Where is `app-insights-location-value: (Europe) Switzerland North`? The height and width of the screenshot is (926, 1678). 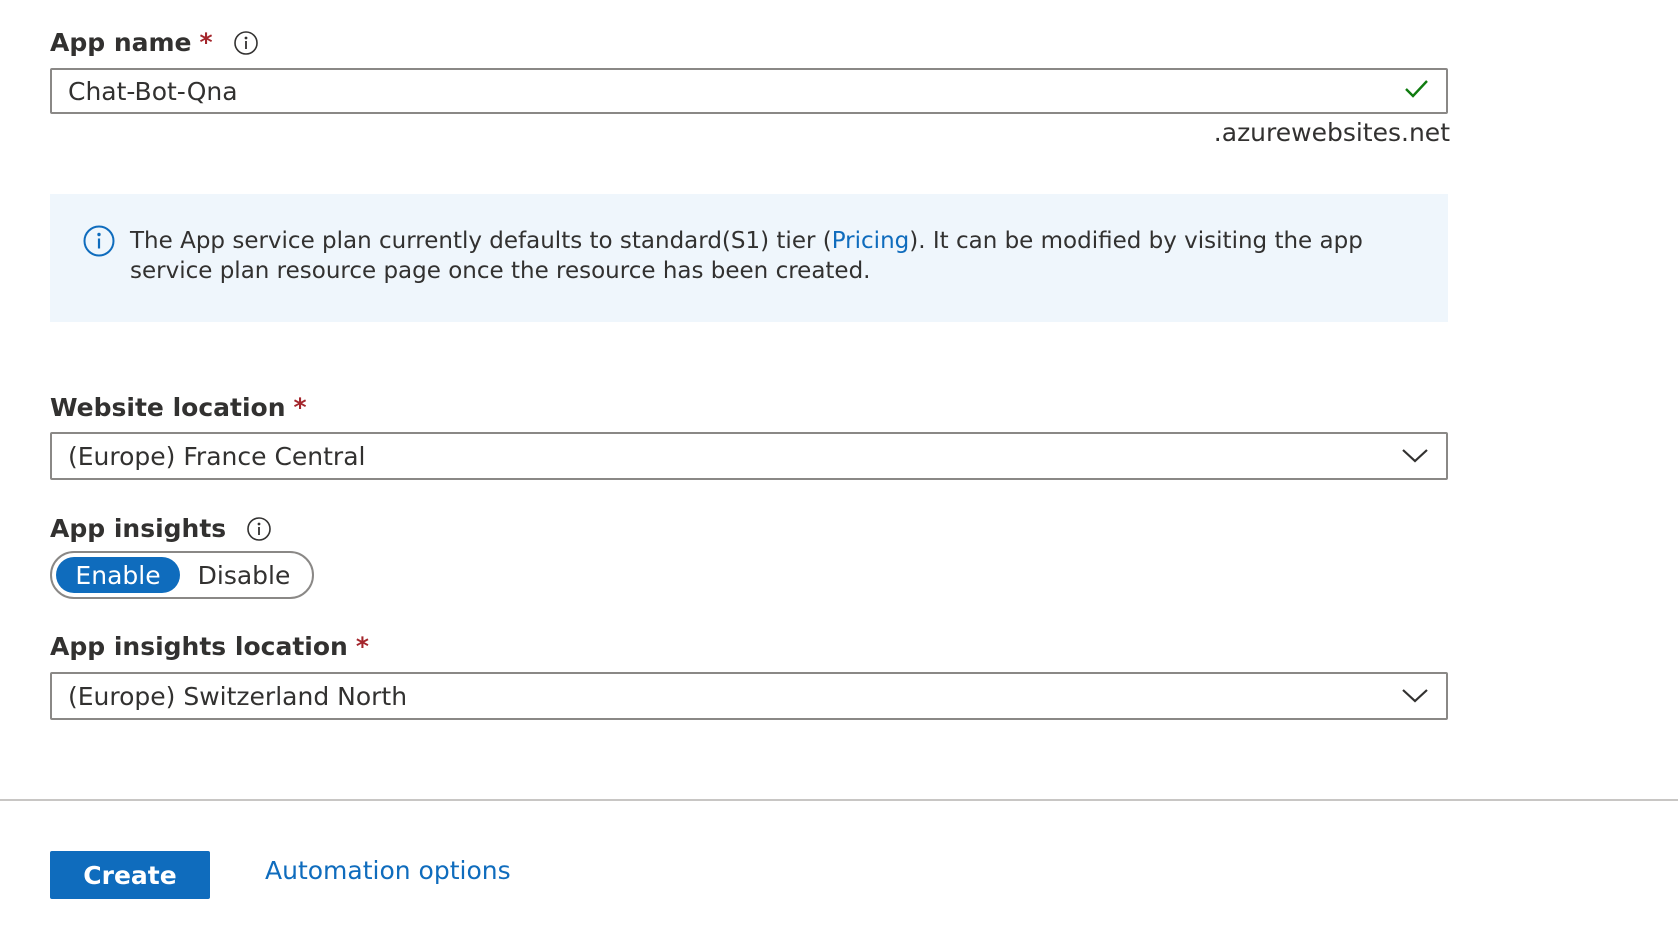
app-insights-location-value: (Europe) Switzerland North is located at coordinates (238, 696).